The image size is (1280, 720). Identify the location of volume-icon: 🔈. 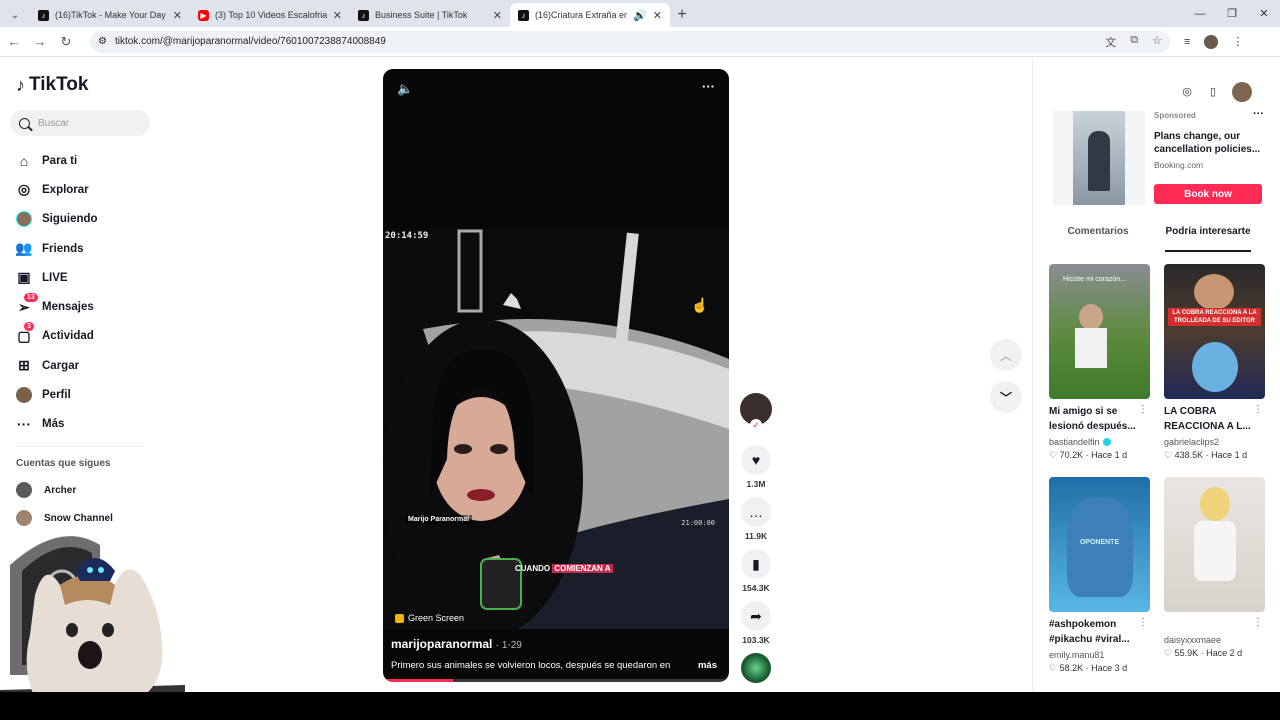
(405, 89).